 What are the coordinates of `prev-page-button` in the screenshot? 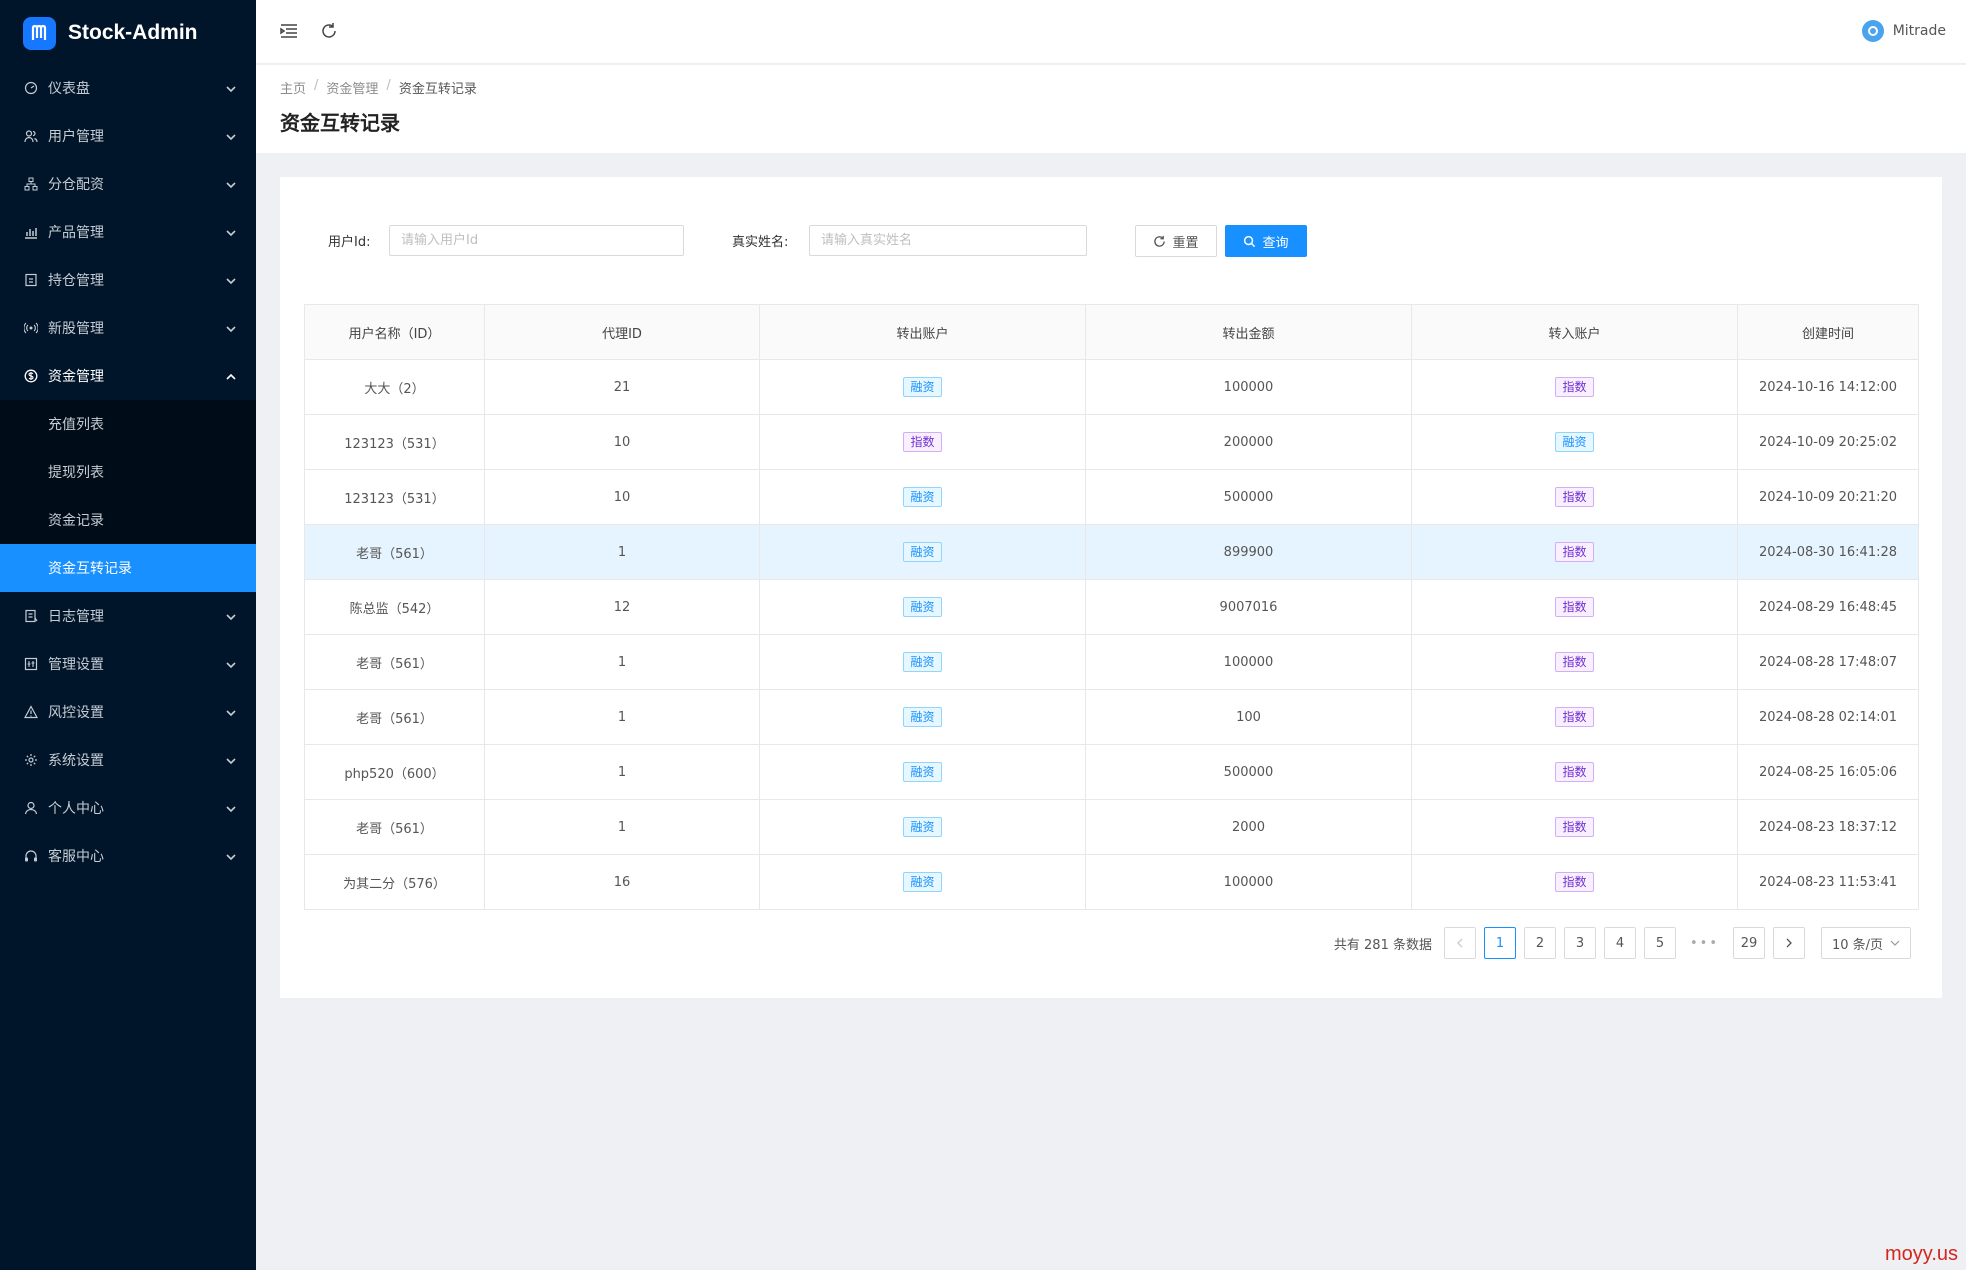 It's located at (1459, 943).